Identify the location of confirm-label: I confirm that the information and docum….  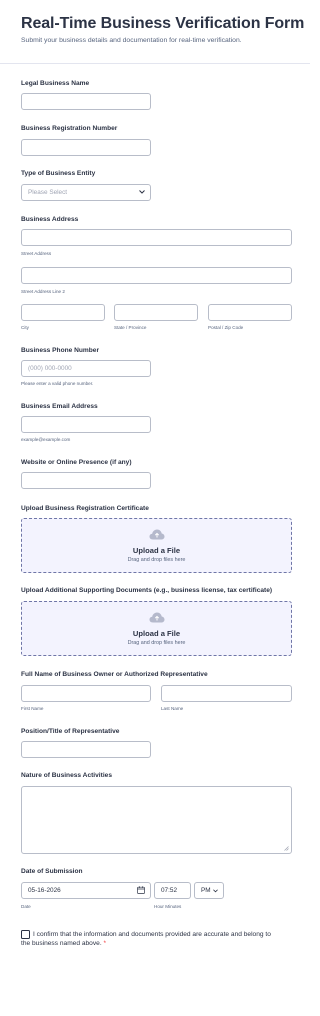
(146, 939).